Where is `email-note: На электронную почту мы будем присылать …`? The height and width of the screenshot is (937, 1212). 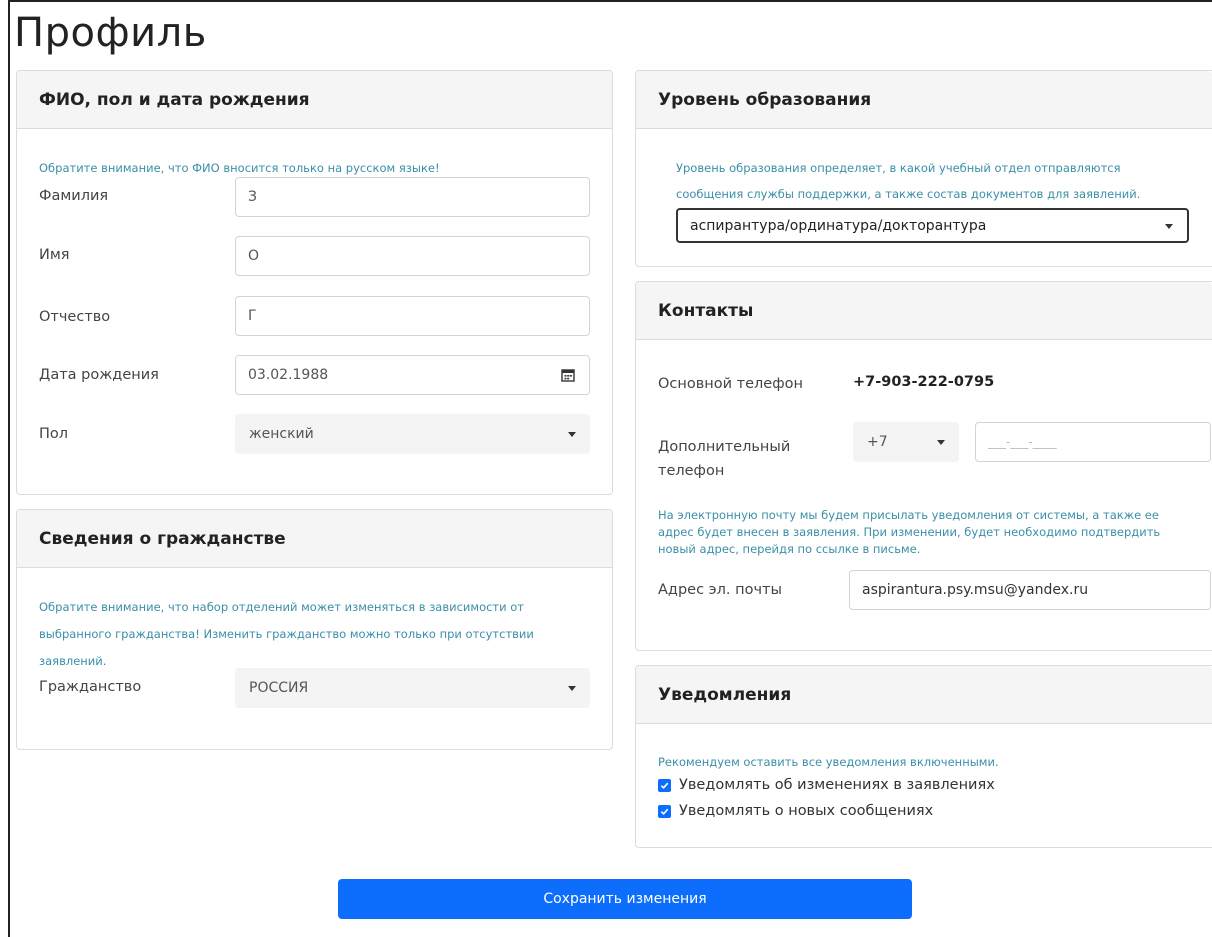
email-note: На электронную почту мы будем присылать … is located at coordinates (909, 532).